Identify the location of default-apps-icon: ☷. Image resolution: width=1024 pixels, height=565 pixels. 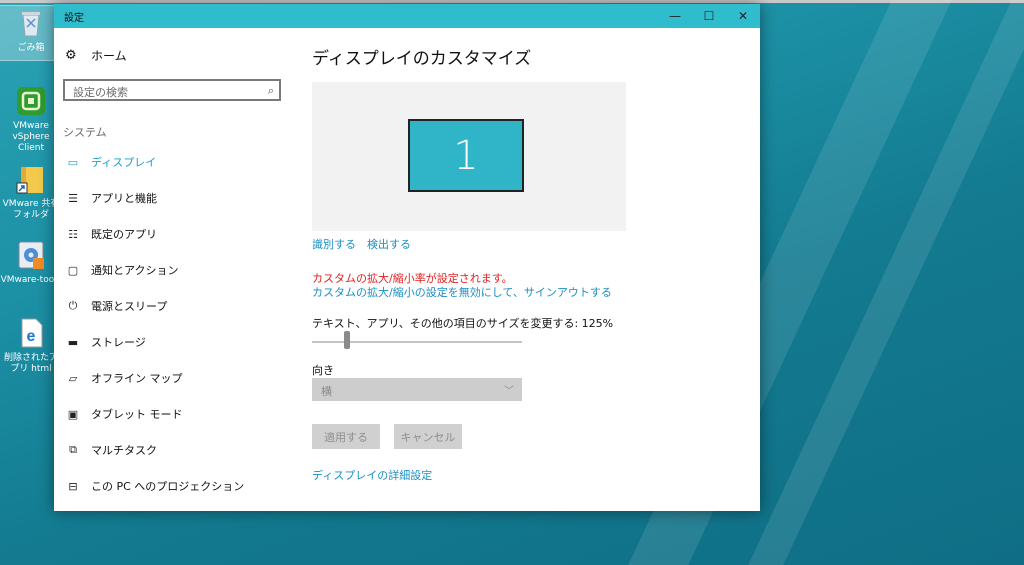
(73, 234).